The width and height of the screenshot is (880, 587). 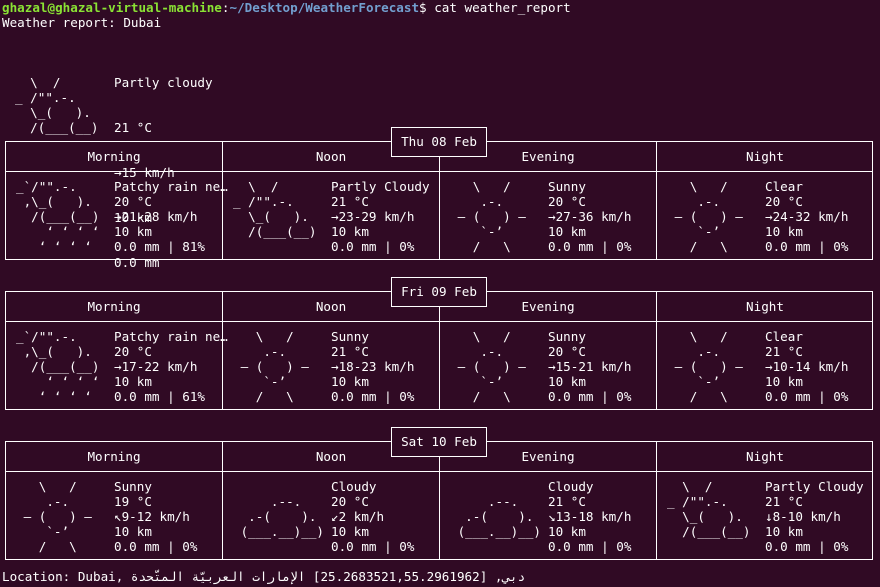 I want to click on wind: →17-22 km/h, so click(x=156, y=366).